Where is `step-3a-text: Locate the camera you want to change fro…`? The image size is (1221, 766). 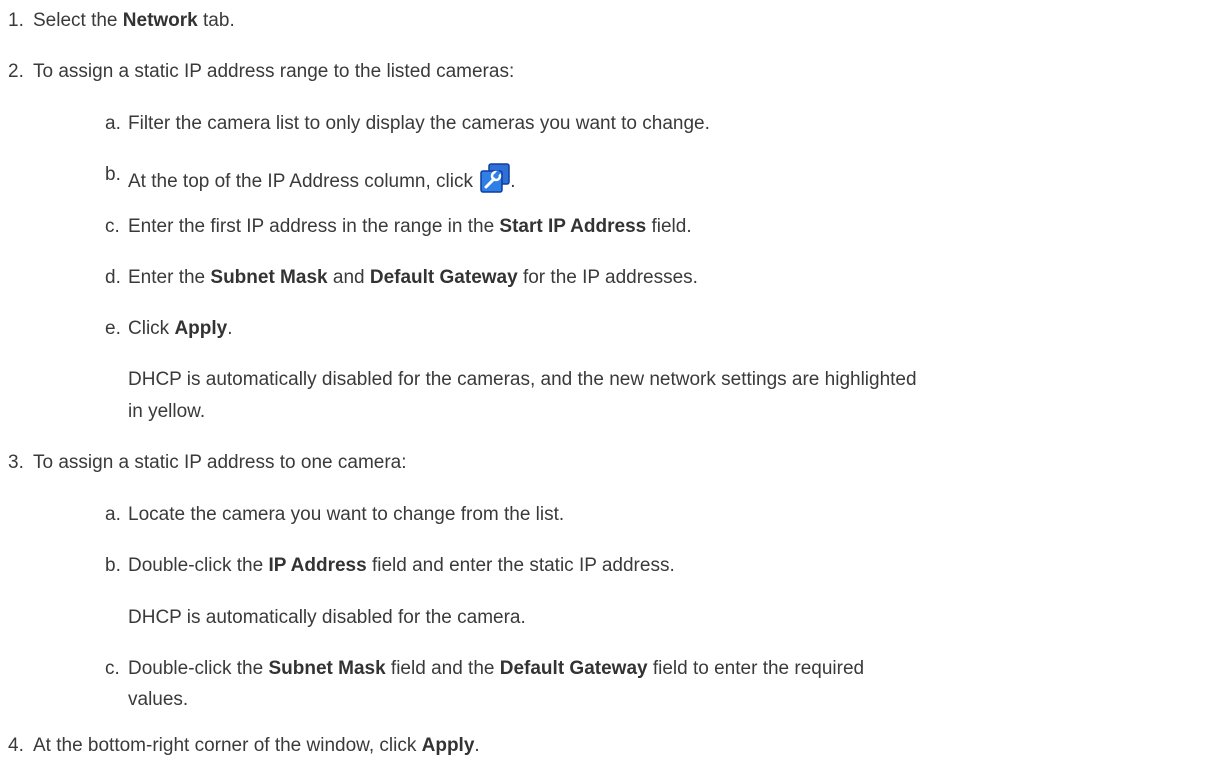 step-3a-text: Locate the camera you want to change fro… is located at coordinates (346, 514).